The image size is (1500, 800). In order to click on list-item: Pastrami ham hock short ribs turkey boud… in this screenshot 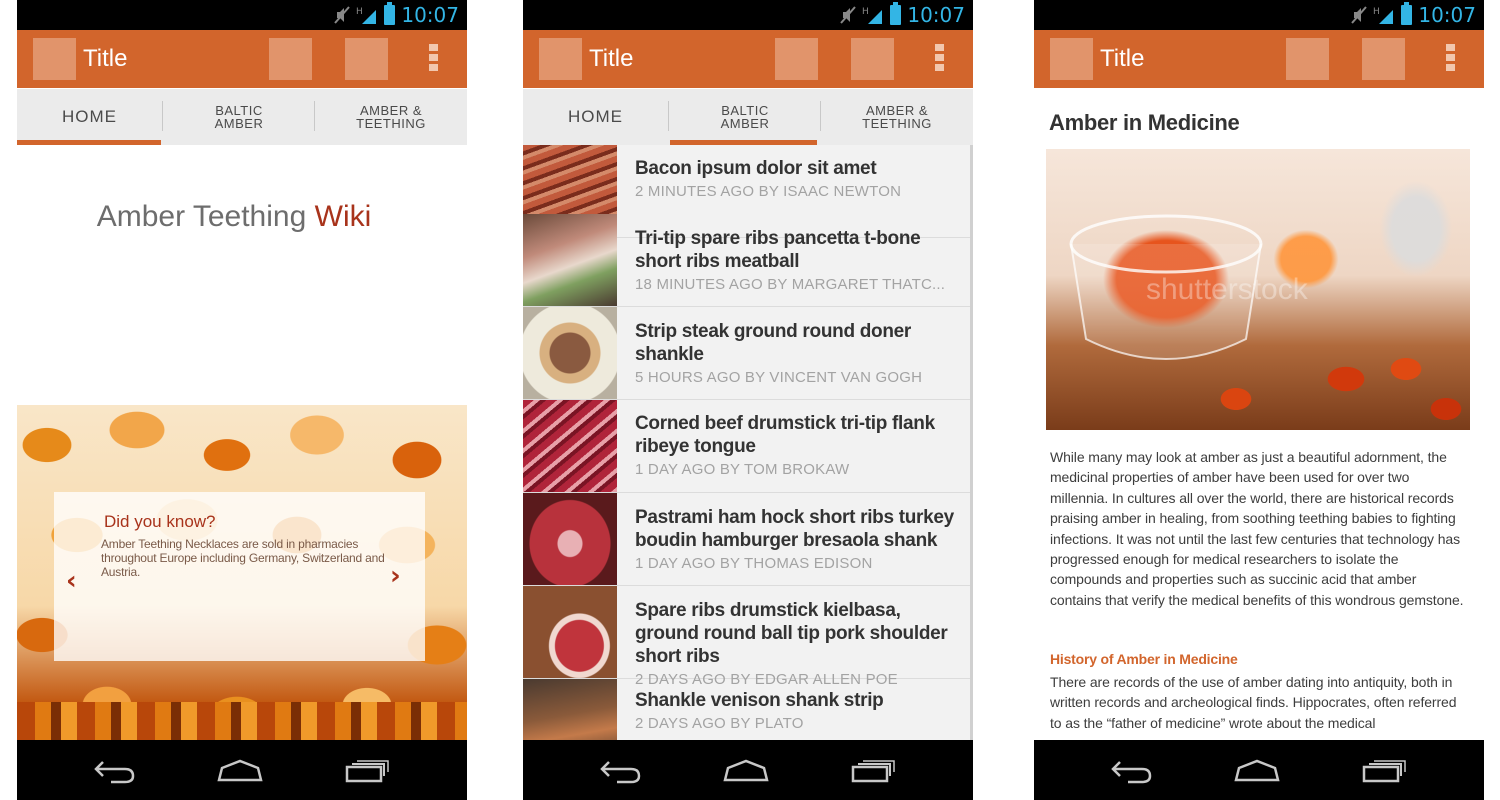, I will do `click(748, 539)`.